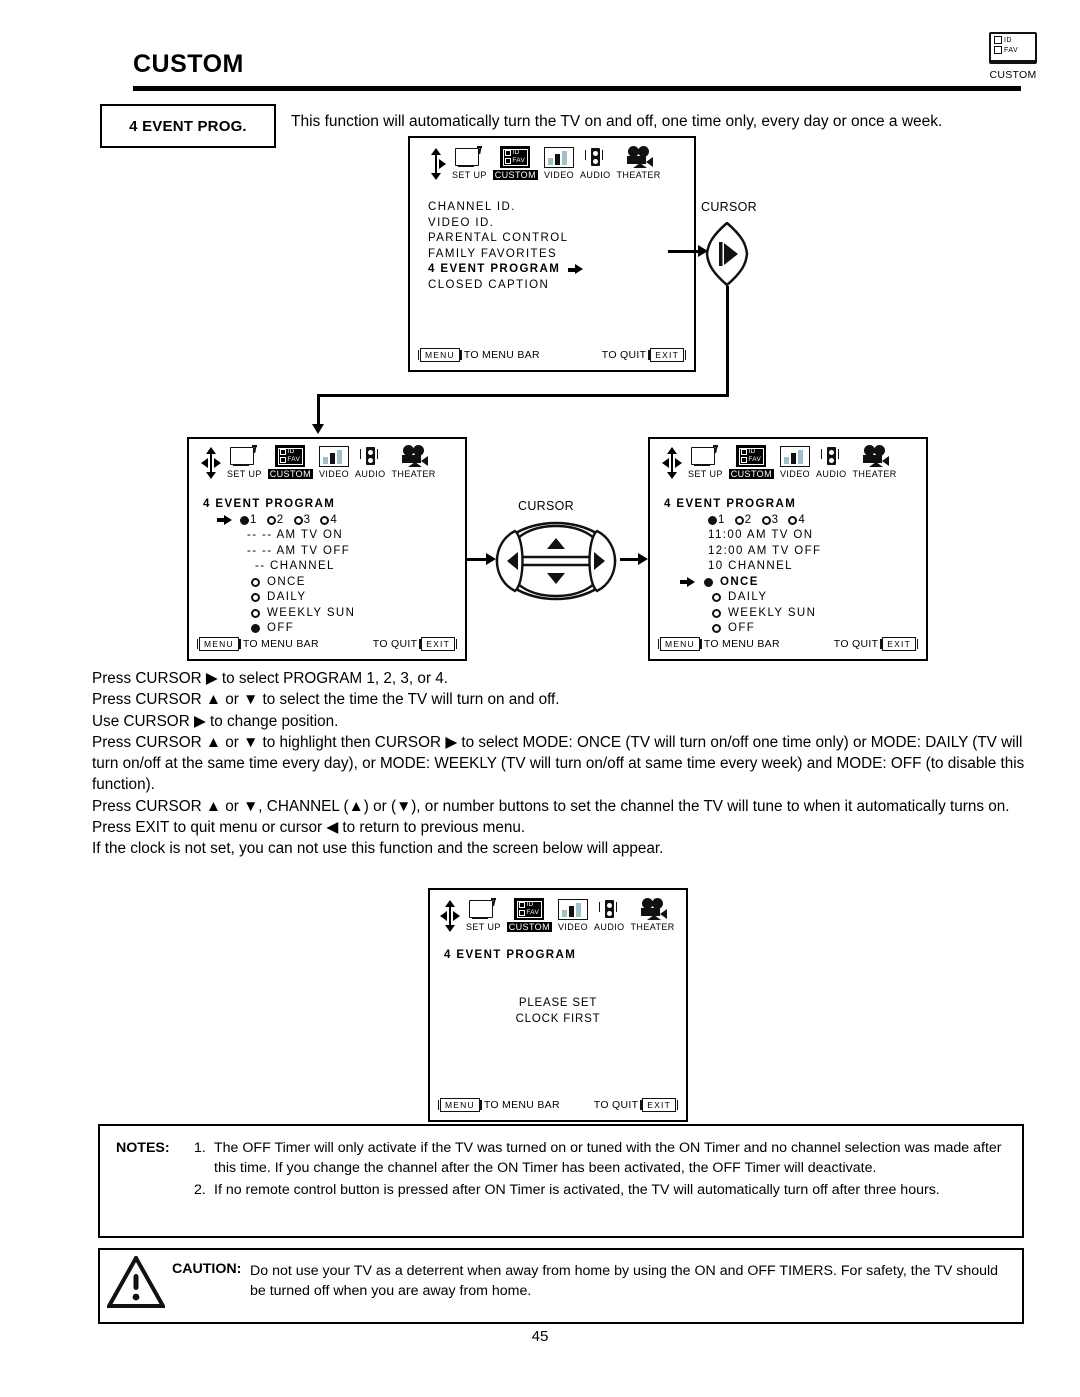 The width and height of the screenshot is (1080, 1397). I want to click on menu-row: CLOSED CAPTION, so click(505, 286).